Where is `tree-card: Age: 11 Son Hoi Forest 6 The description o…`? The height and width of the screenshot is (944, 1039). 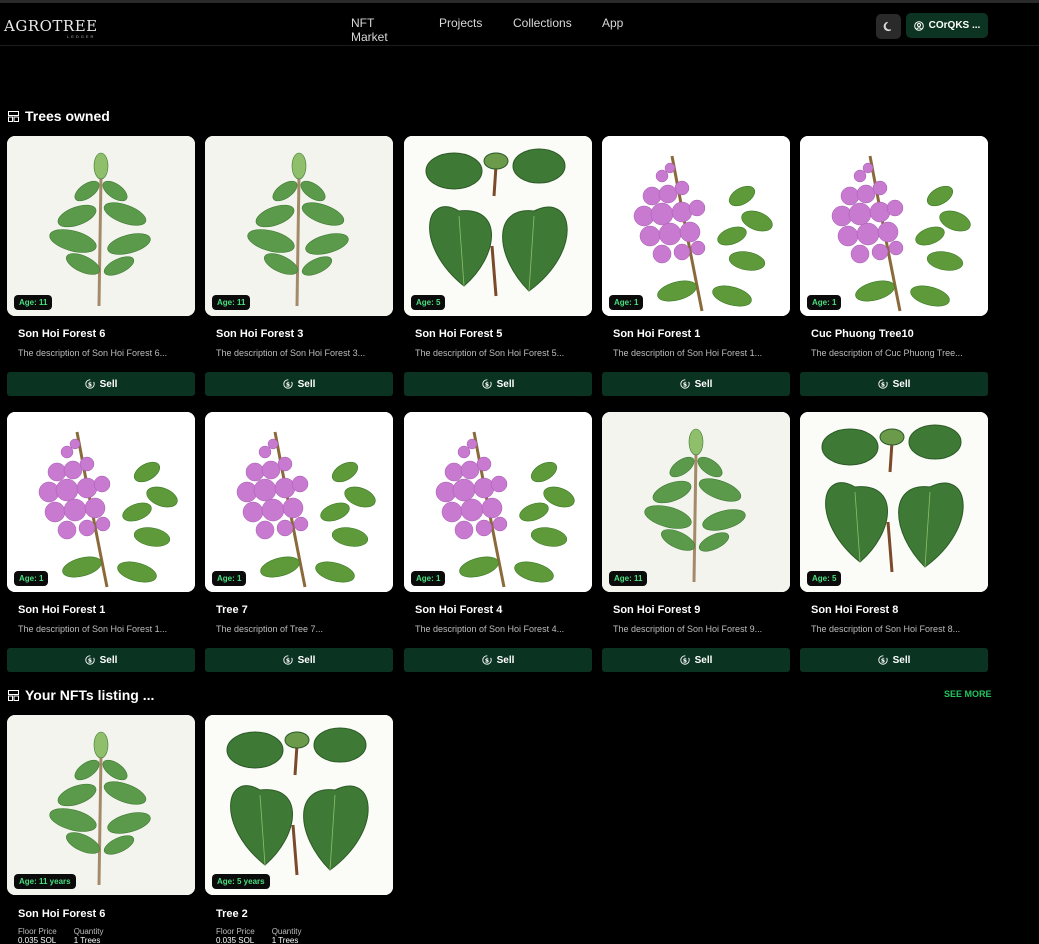
tree-card: Age: 11 Son Hoi Forest 6 The description o… is located at coordinates (101, 266).